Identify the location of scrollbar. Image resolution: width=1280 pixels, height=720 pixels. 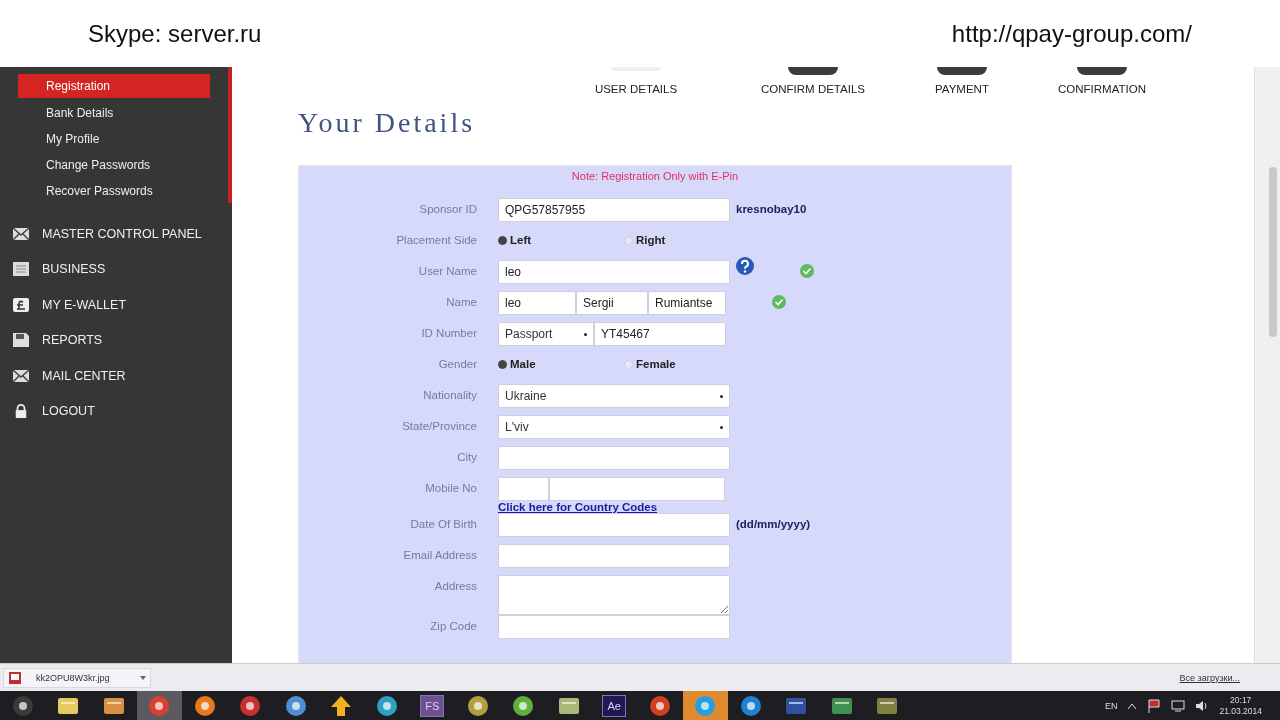
(1267, 365).